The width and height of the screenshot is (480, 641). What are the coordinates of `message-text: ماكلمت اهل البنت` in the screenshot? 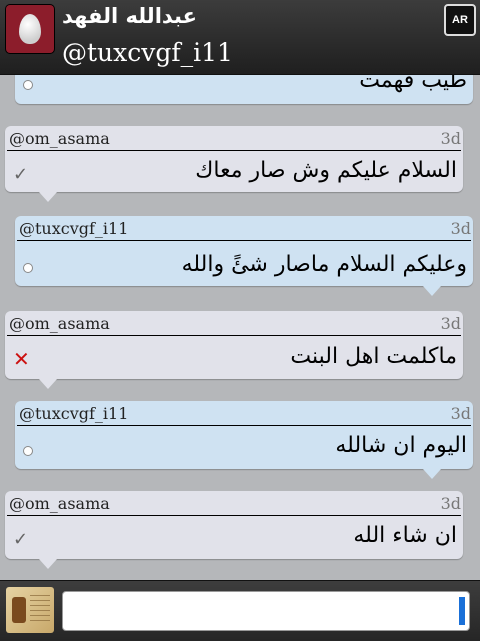 It's located at (373, 356).